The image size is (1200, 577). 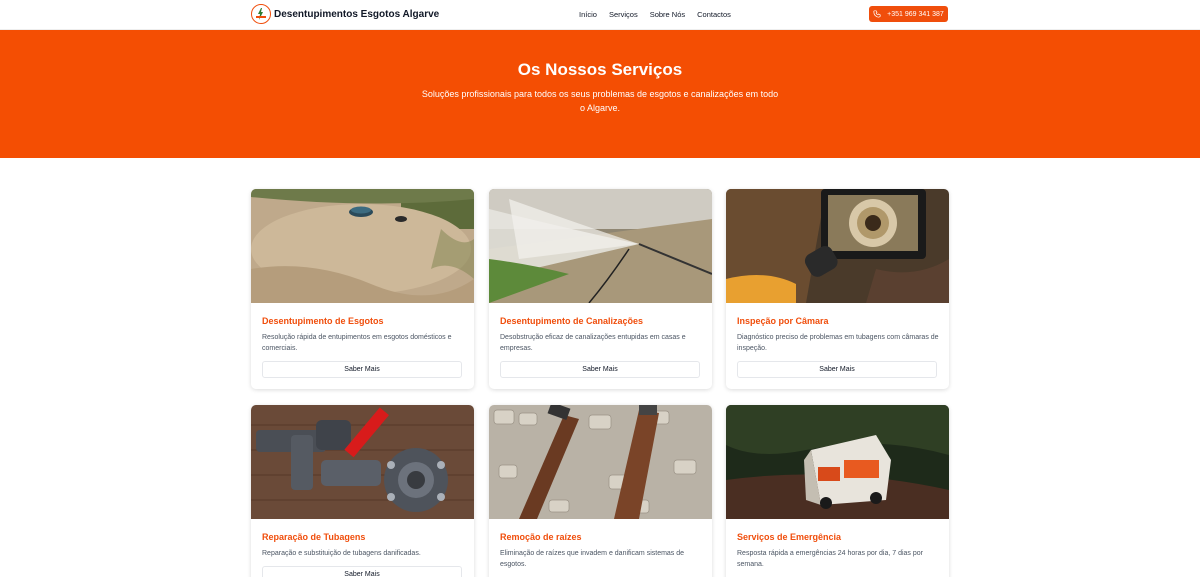 I want to click on water-jet-photo, so click(x=600, y=246).